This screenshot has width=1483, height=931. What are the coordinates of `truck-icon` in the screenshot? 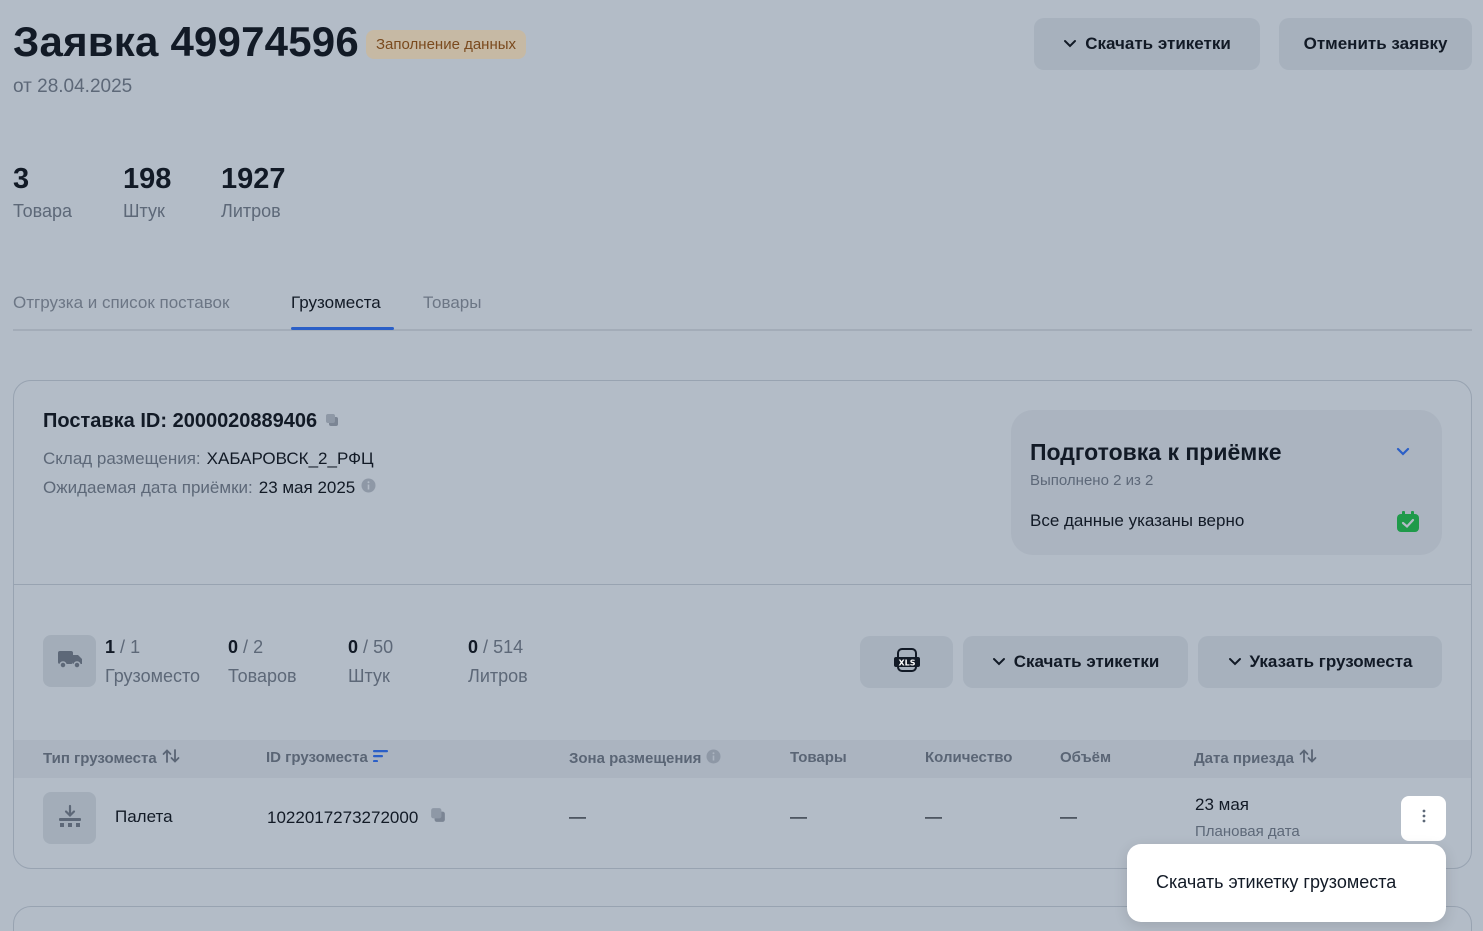 It's located at (70, 661).